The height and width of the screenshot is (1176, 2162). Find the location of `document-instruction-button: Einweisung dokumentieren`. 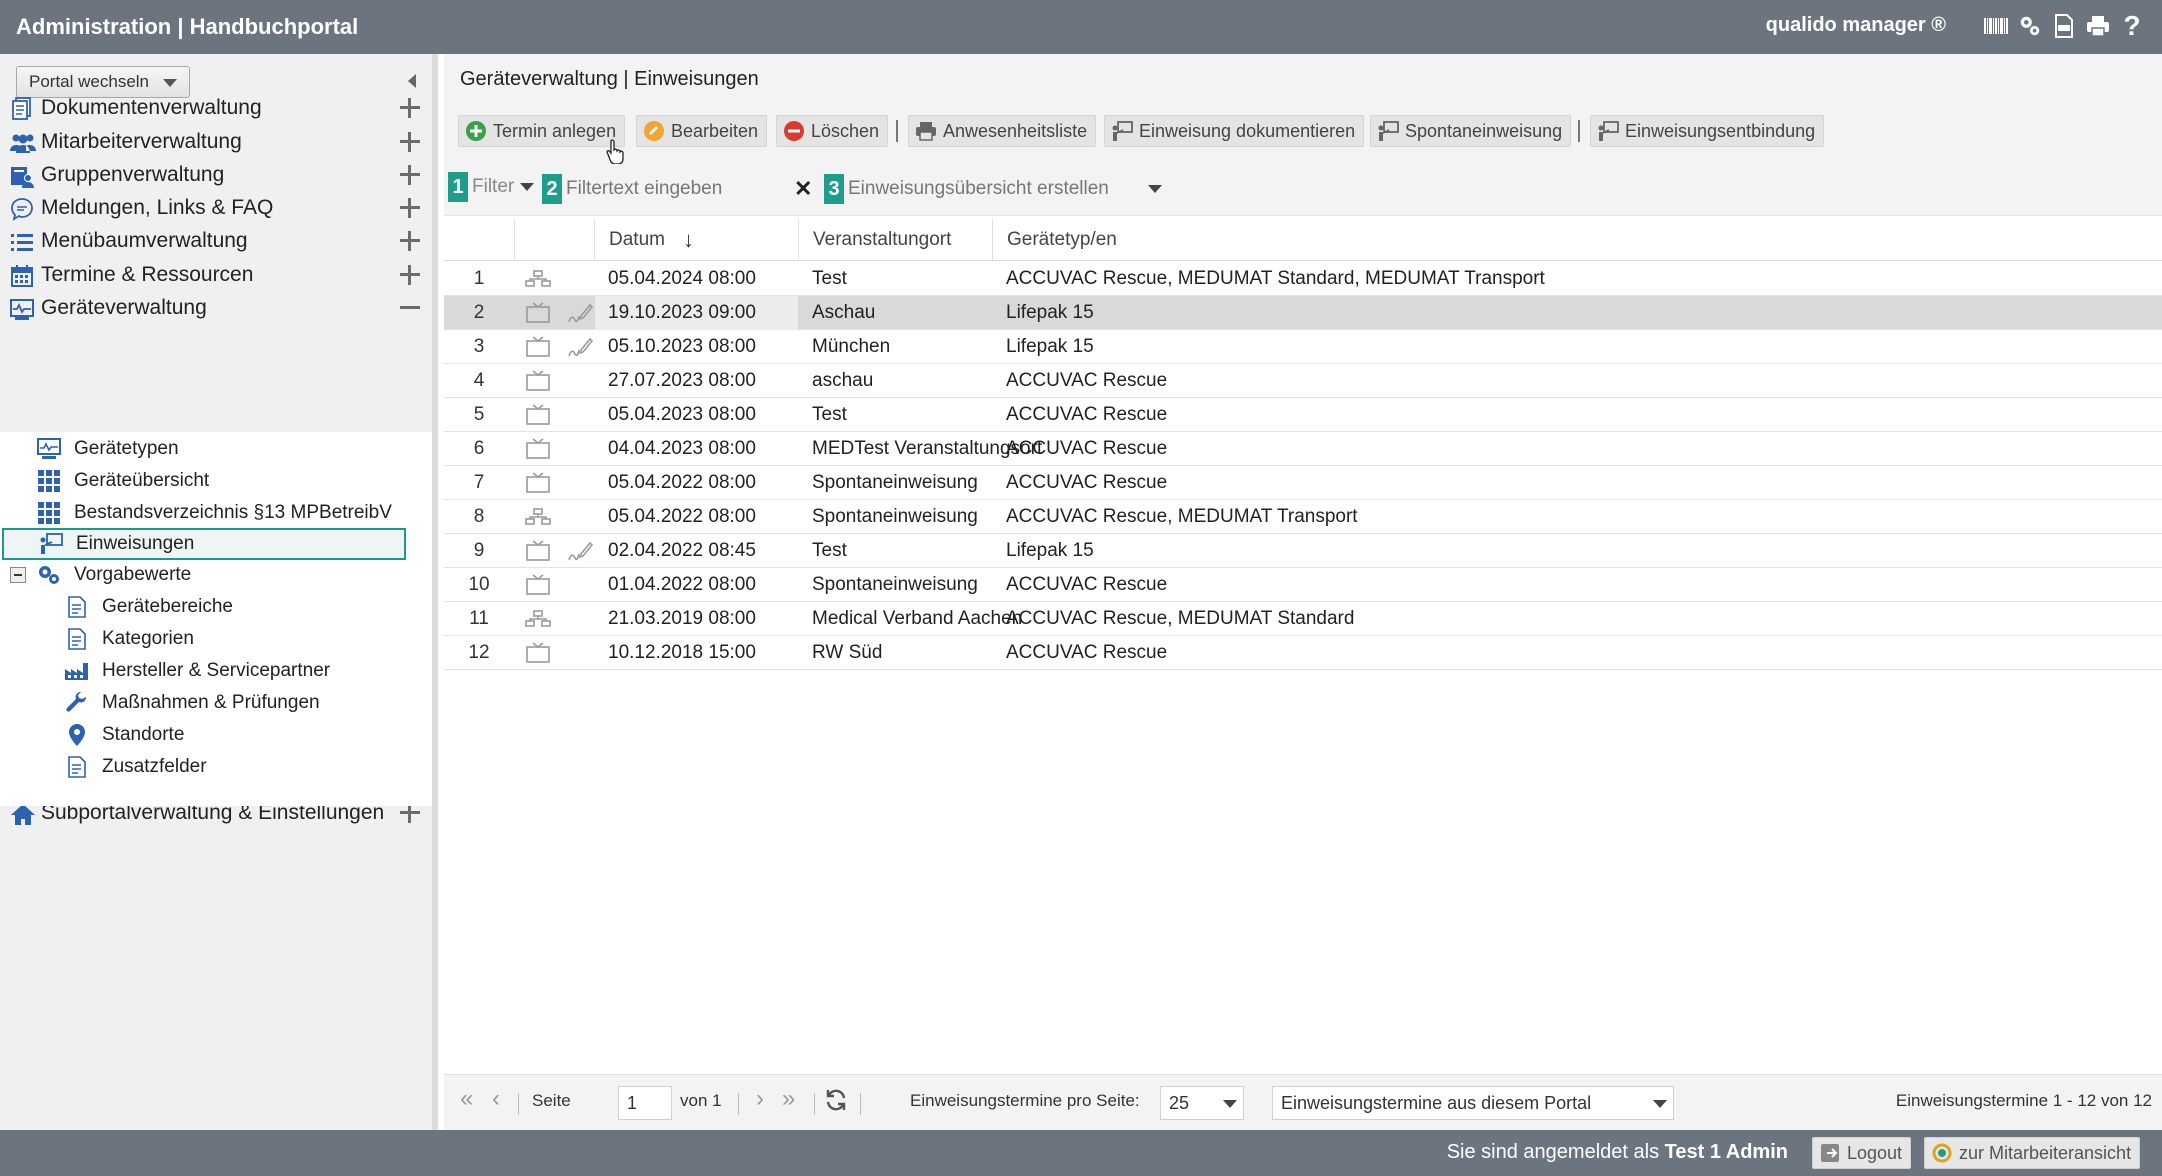

document-instruction-button: Einweisung dokumentieren is located at coordinates (1234, 131).